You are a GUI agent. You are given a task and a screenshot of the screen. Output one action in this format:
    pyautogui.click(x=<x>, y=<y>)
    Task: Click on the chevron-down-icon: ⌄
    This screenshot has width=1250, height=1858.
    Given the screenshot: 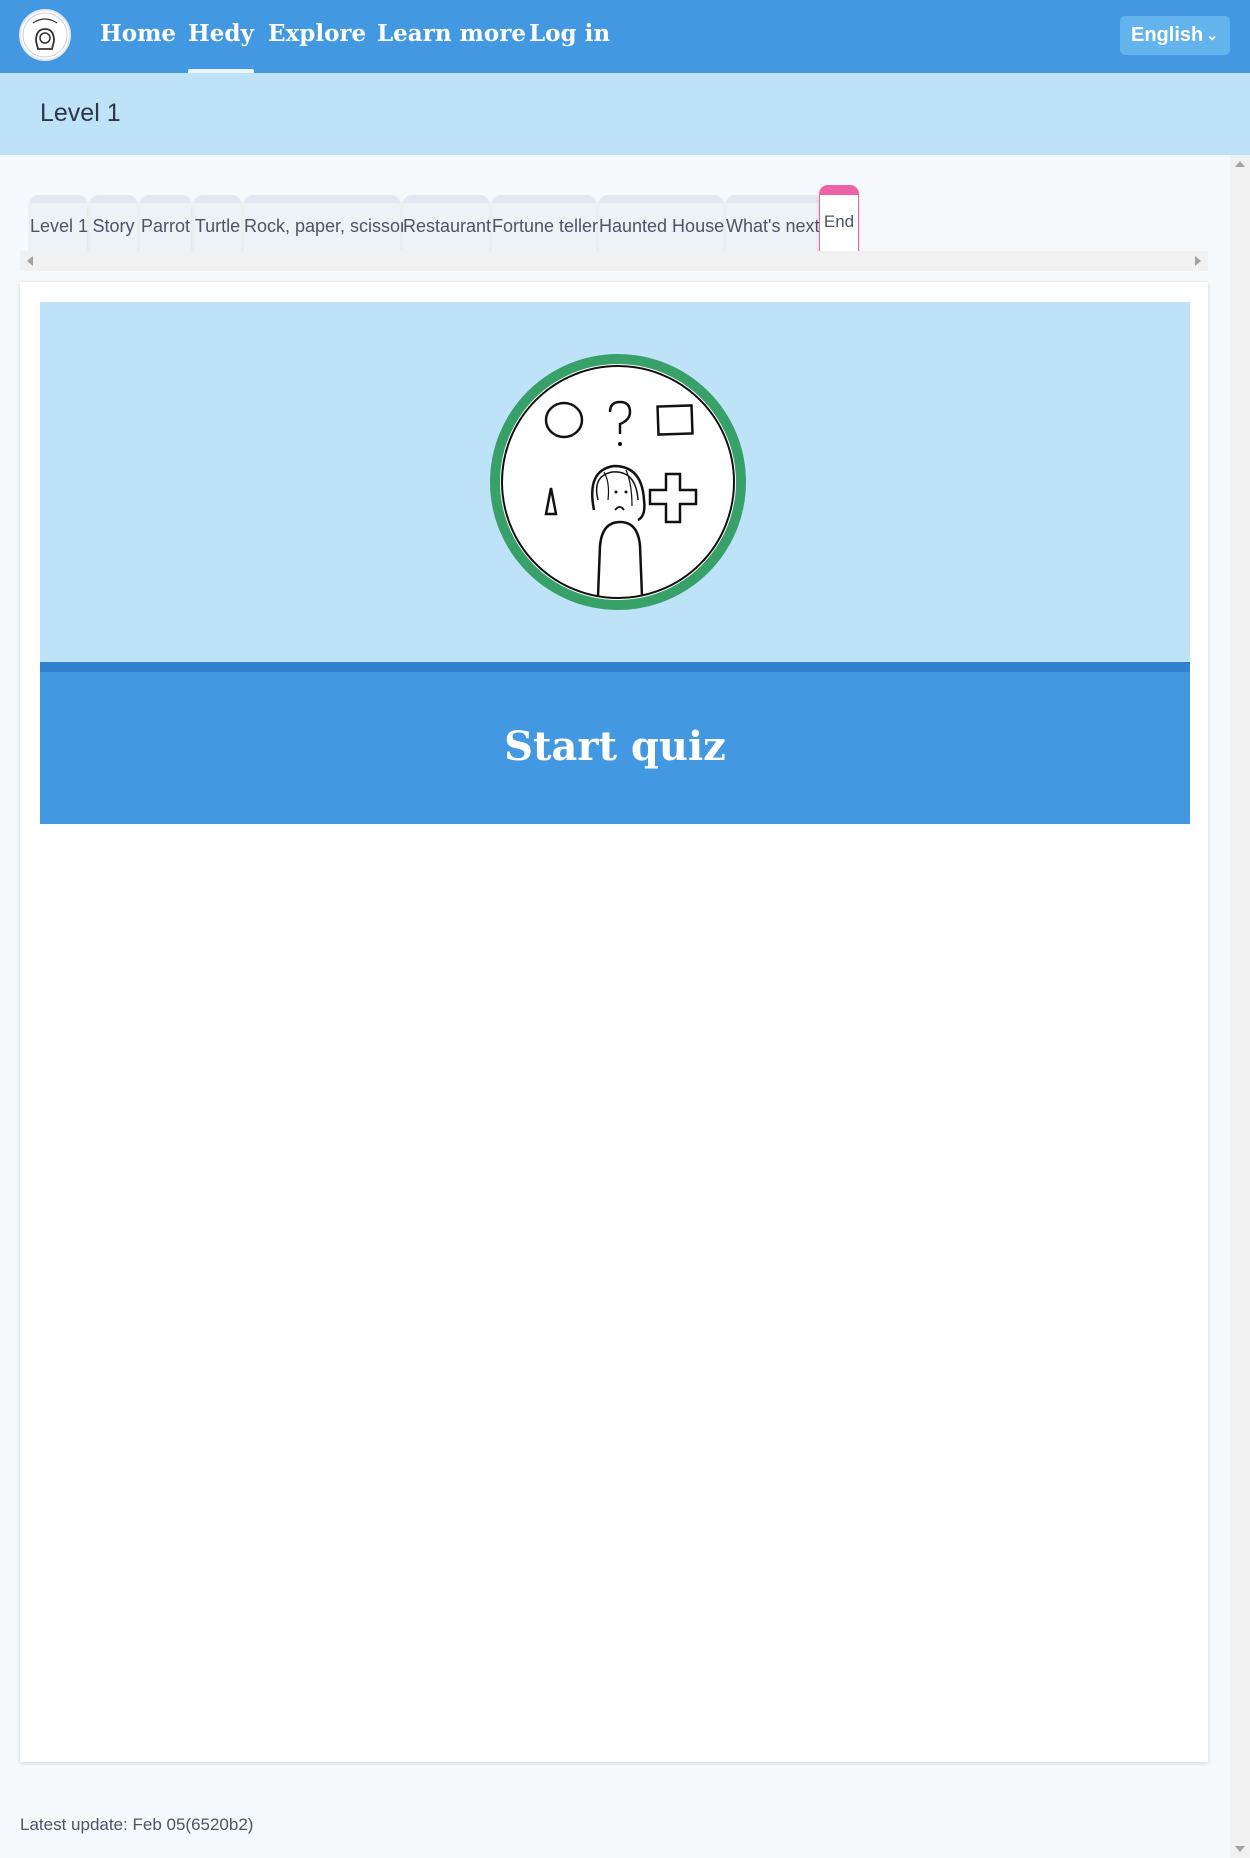 What is the action you would take?
    pyautogui.click(x=1212, y=35)
    